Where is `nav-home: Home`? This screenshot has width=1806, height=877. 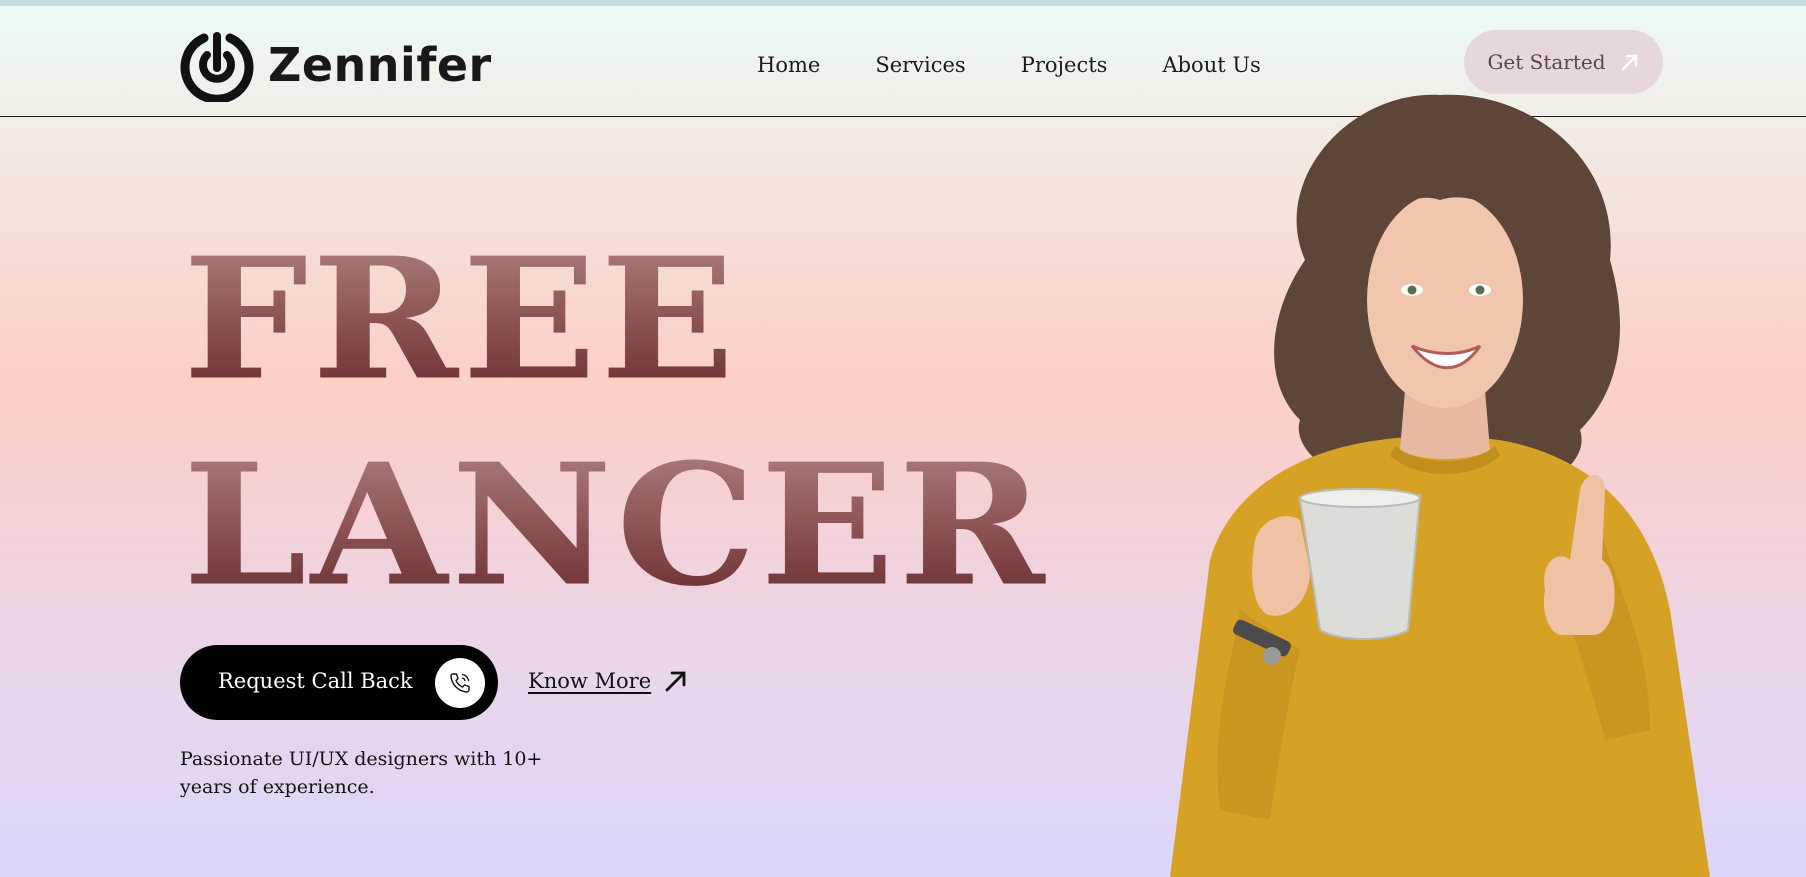
nav-home: Home is located at coordinates (788, 65).